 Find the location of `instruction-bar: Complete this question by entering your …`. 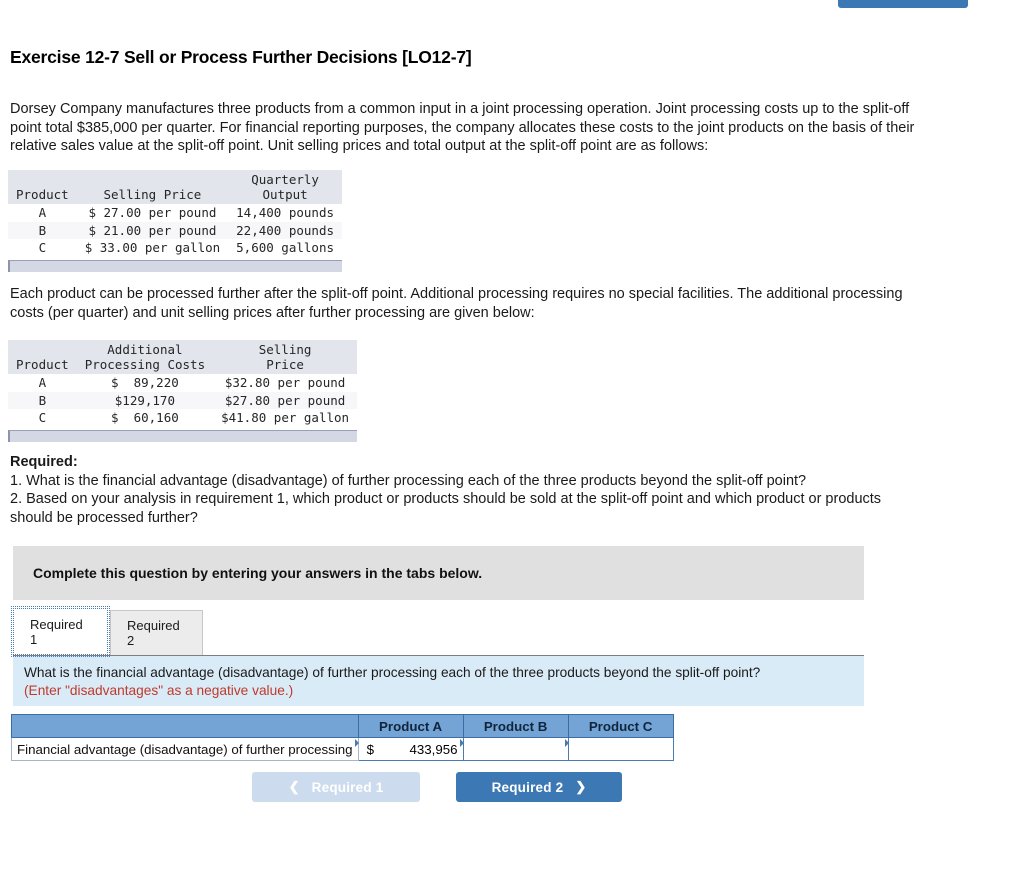

instruction-bar: Complete this question by entering your … is located at coordinates (438, 573).